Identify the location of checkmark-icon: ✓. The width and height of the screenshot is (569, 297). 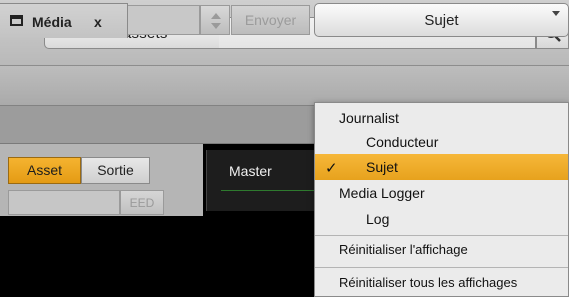
(331, 168).